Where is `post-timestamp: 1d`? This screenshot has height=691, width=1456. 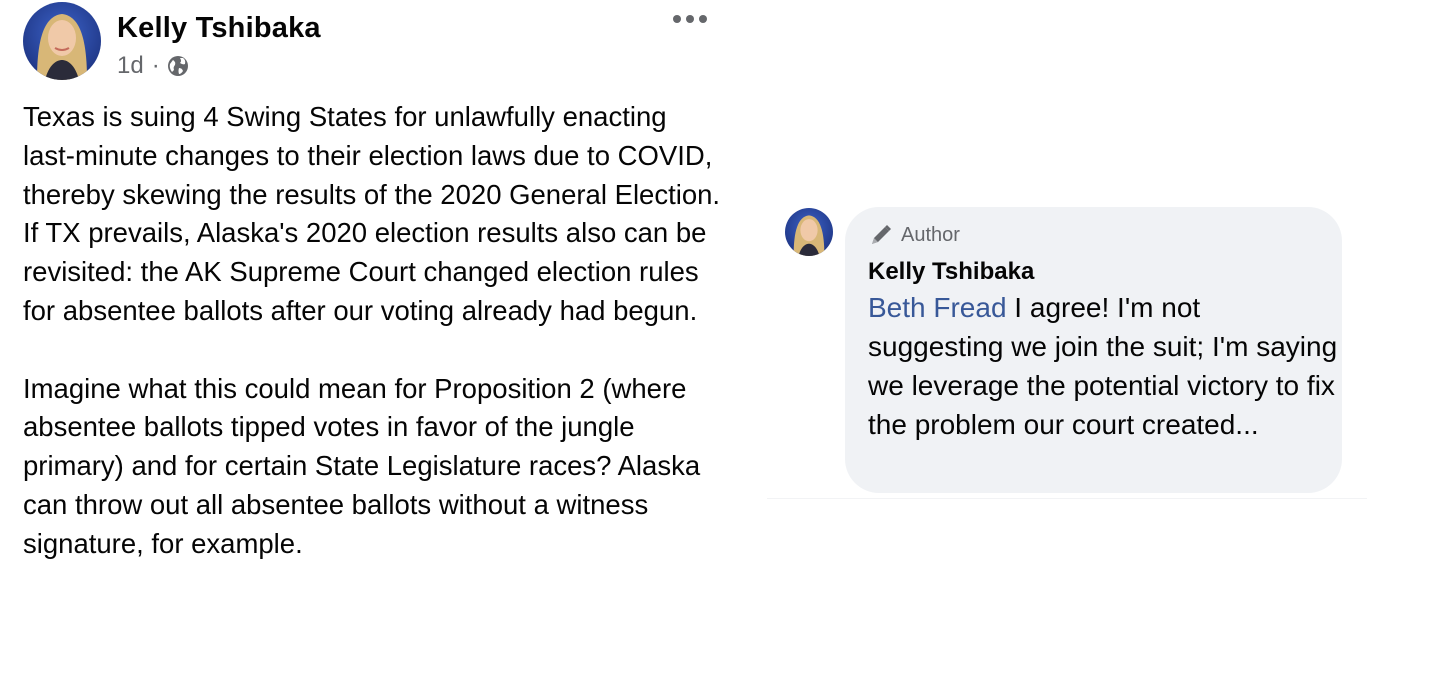
post-timestamp: 1d is located at coordinates (130, 66).